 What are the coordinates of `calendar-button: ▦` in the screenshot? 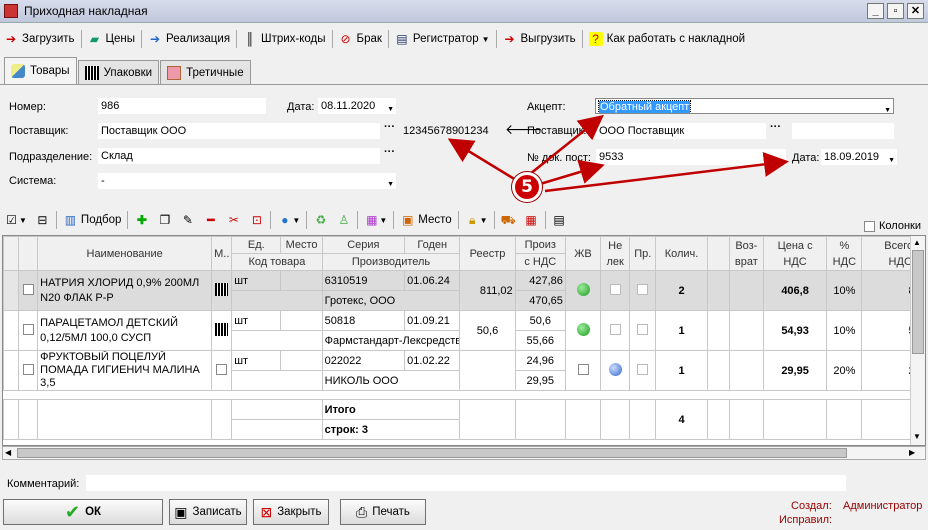 It's located at (531, 220).